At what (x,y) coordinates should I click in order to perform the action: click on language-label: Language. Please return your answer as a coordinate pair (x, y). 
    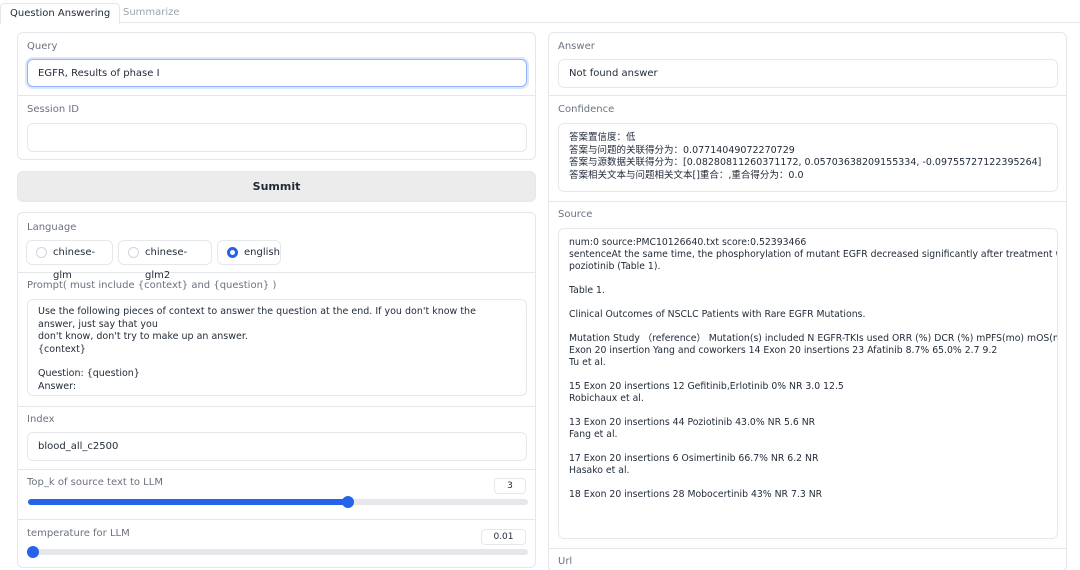
    Looking at the image, I should click on (52, 227).